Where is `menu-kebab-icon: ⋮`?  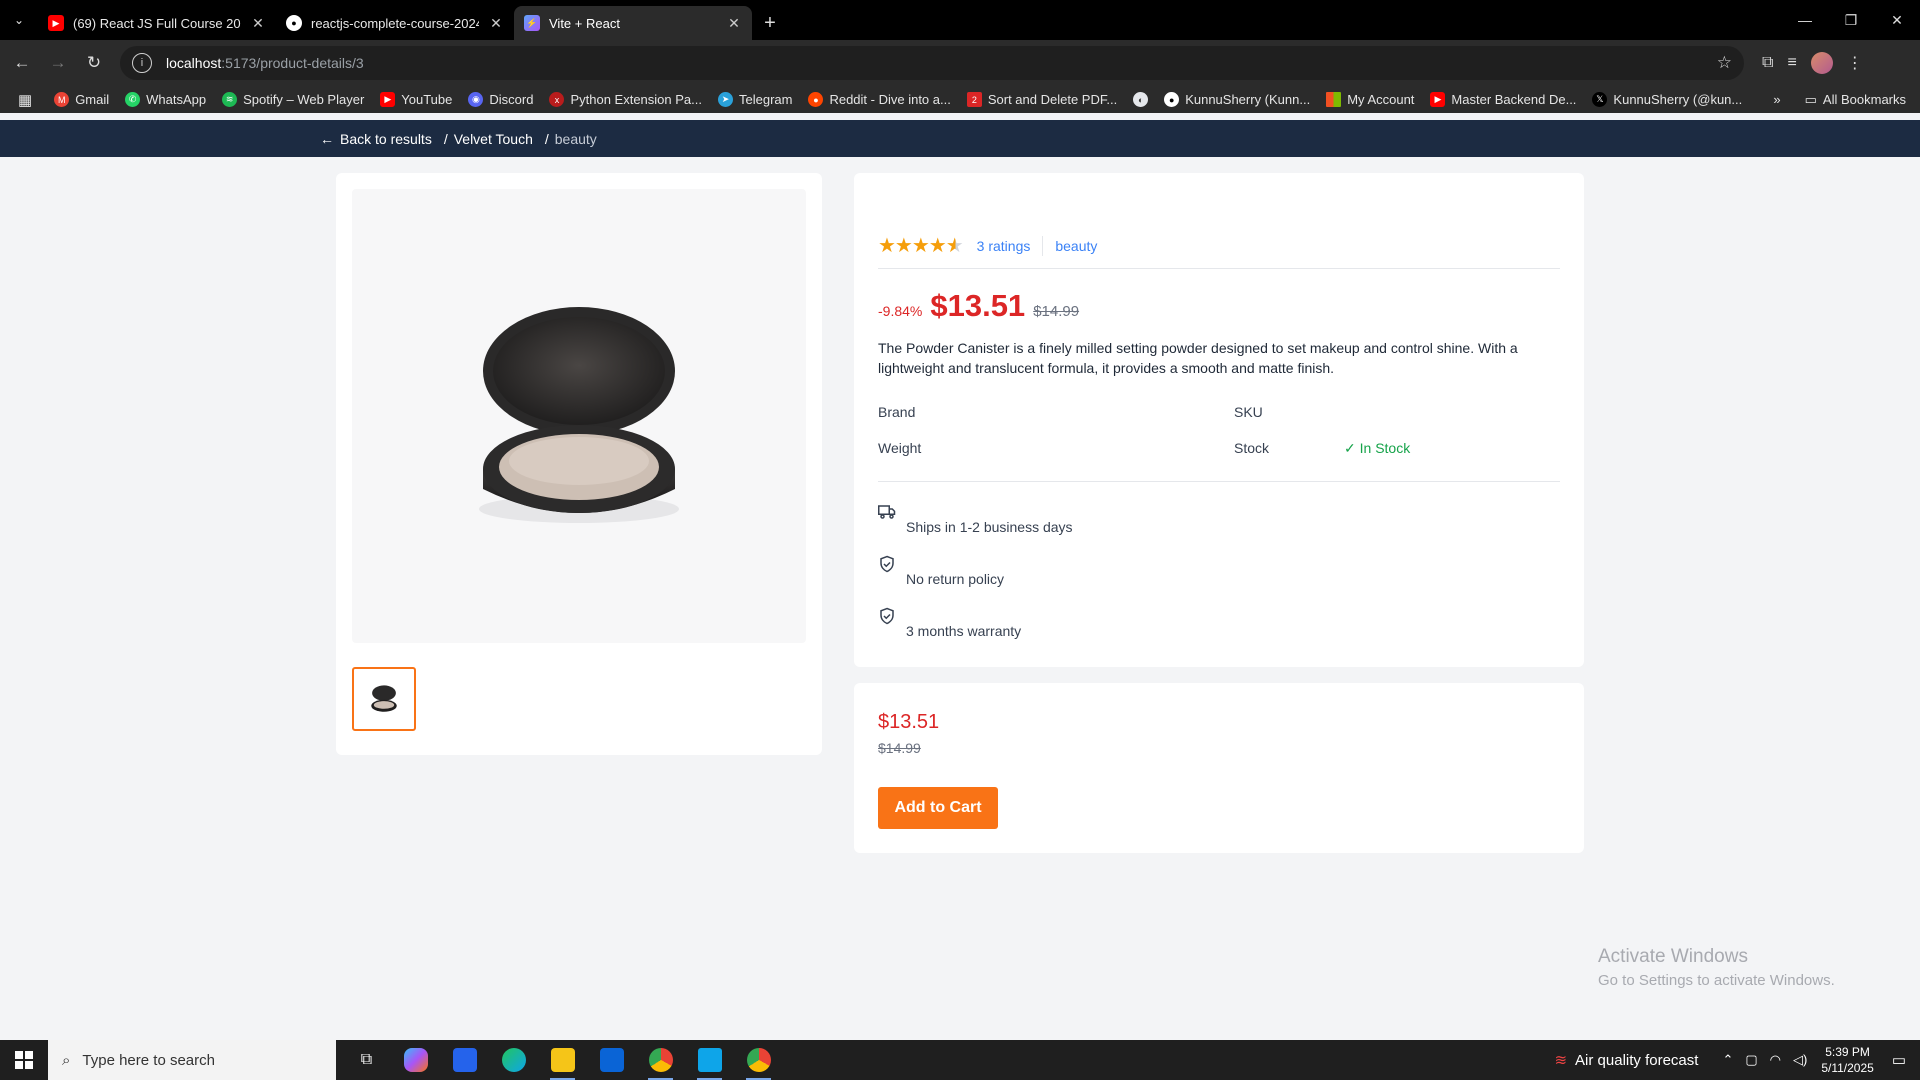
menu-kebab-icon: ⋮ is located at coordinates (1855, 63).